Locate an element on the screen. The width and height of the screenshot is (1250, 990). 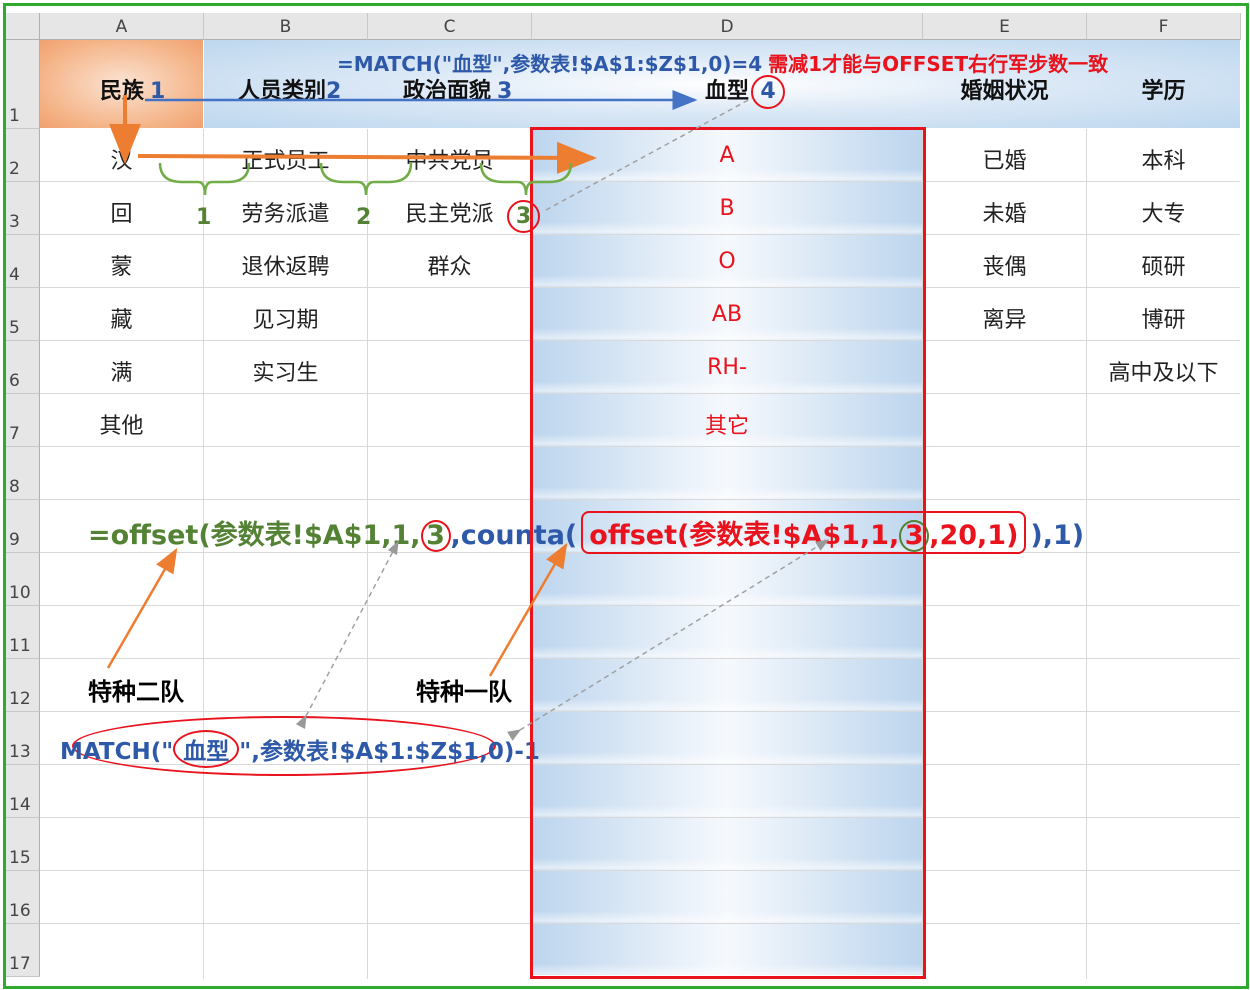
orange-arrow-team2 is located at coordinates (142, 608).